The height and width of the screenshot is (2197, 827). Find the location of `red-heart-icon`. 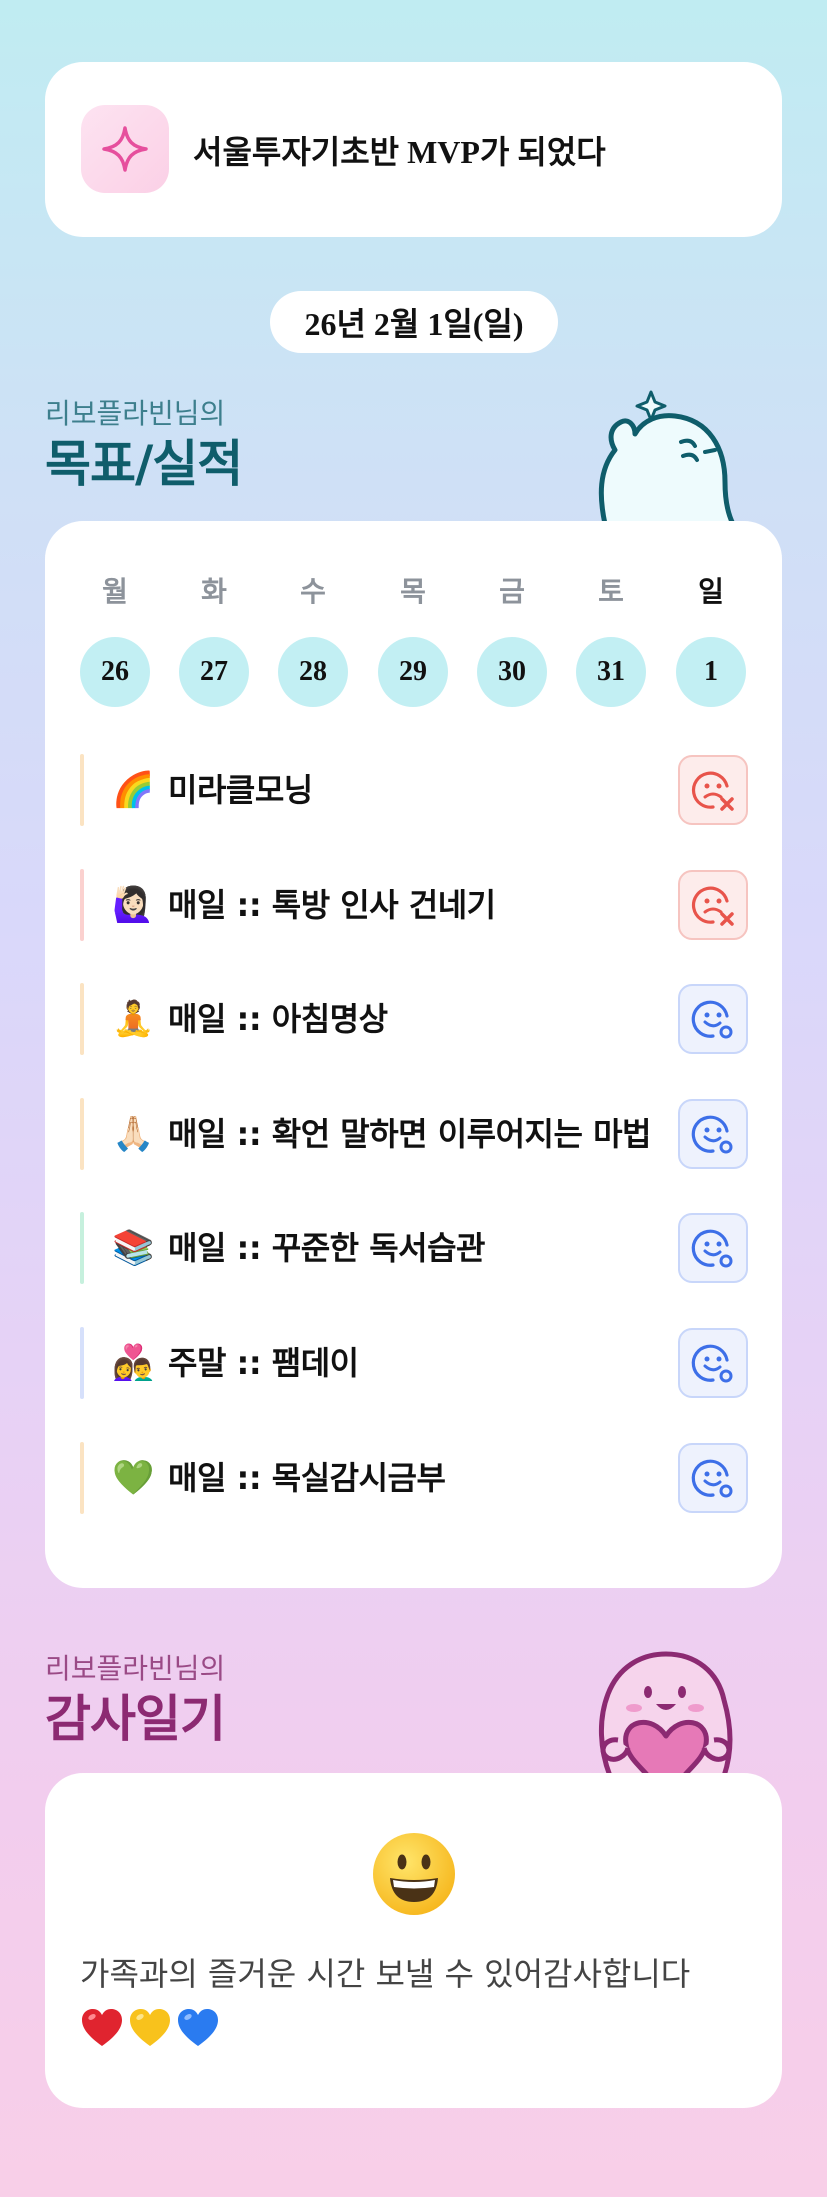

red-heart-icon is located at coordinates (102, 2027).